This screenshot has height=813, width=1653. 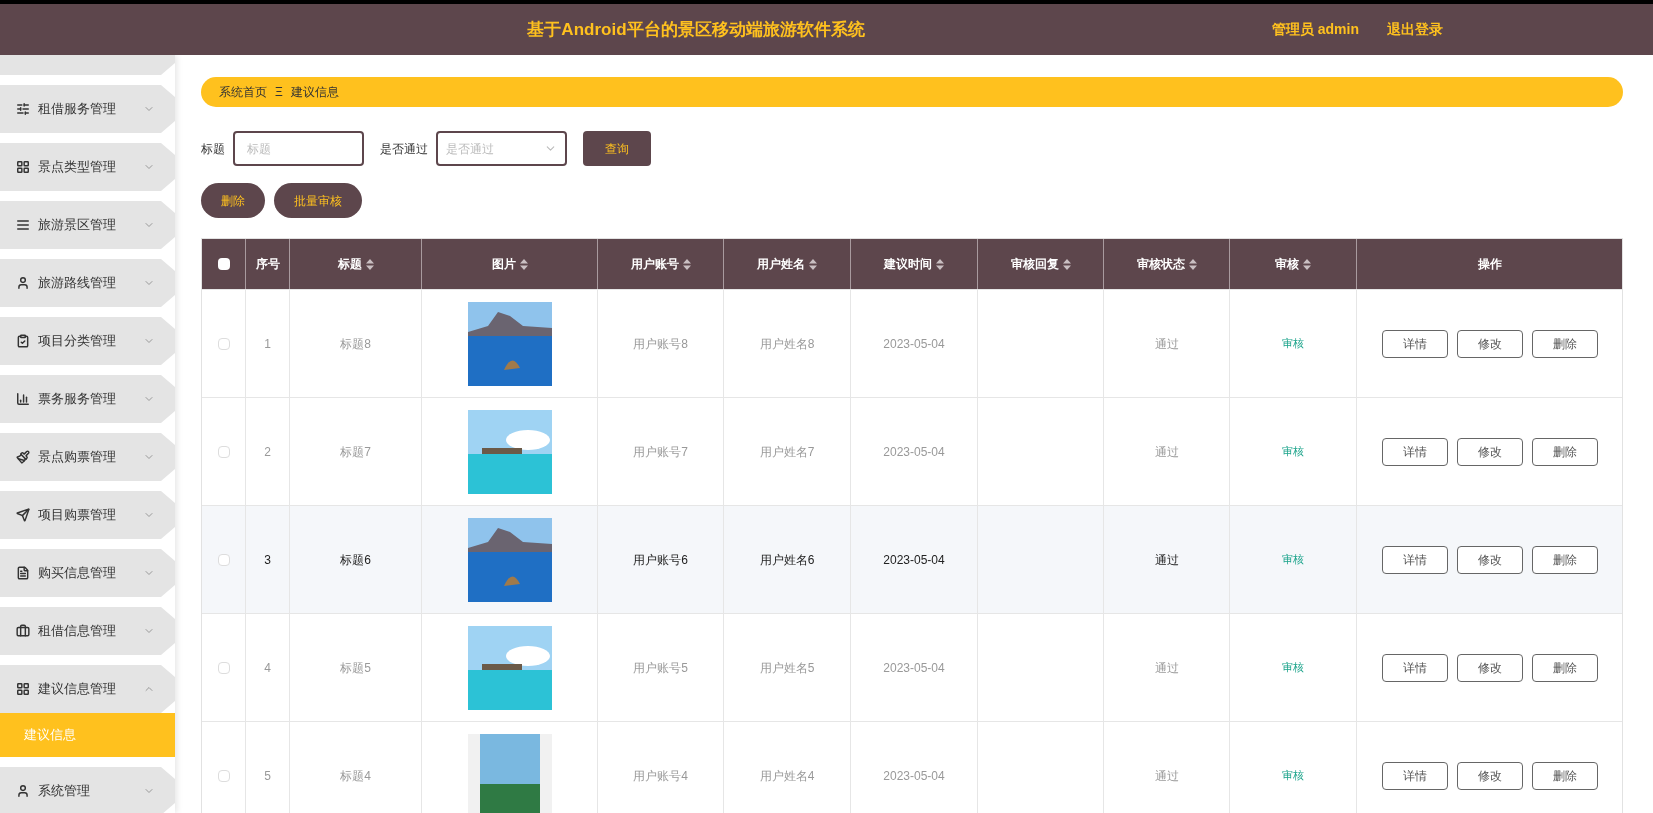 I want to click on sidebar-item: 景点购票管理, so click(x=87, y=457).